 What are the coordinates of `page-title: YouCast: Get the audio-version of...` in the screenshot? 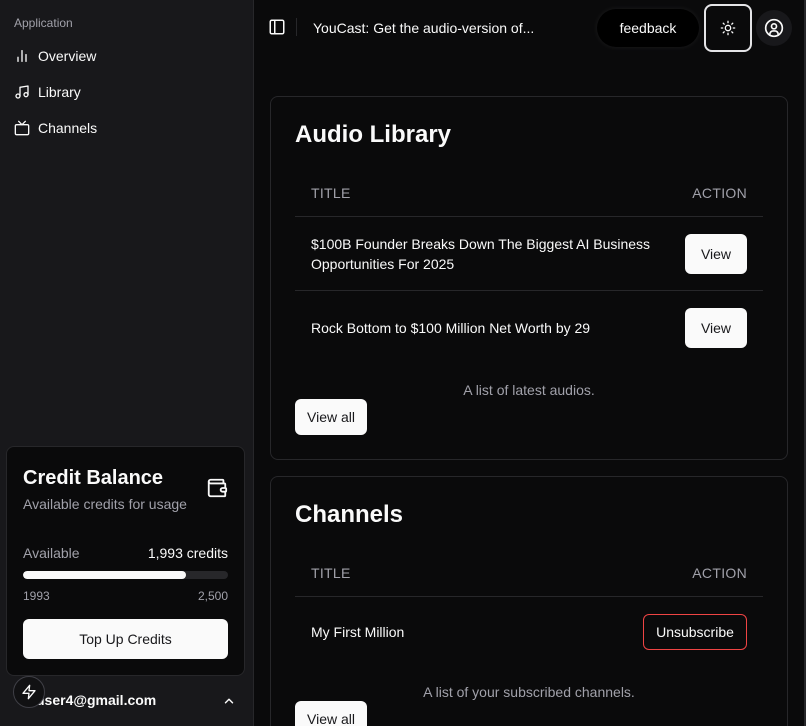 It's located at (424, 28).